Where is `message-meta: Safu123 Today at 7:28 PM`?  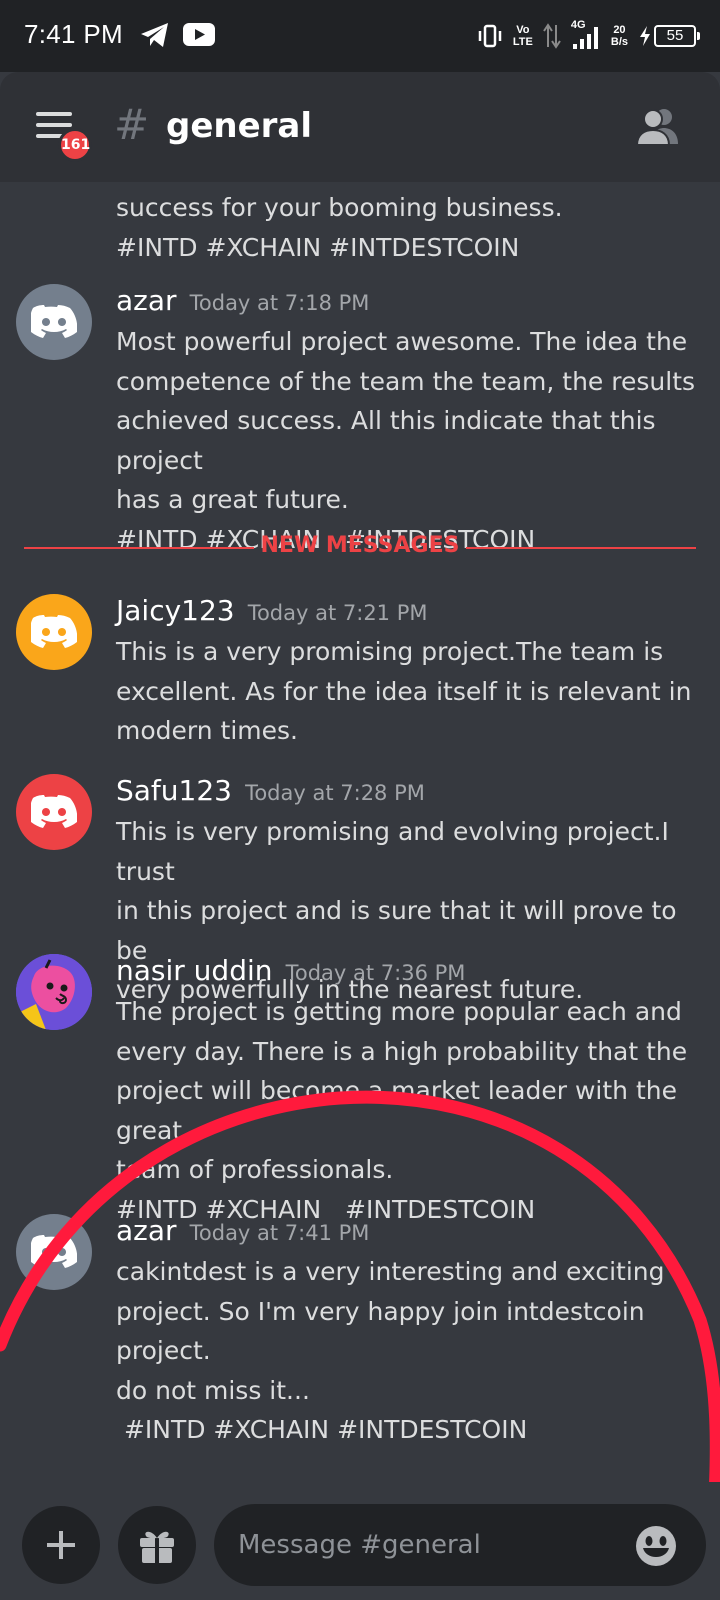 message-meta: Safu123 Today at 7:28 PM is located at coordinates (270, 790).